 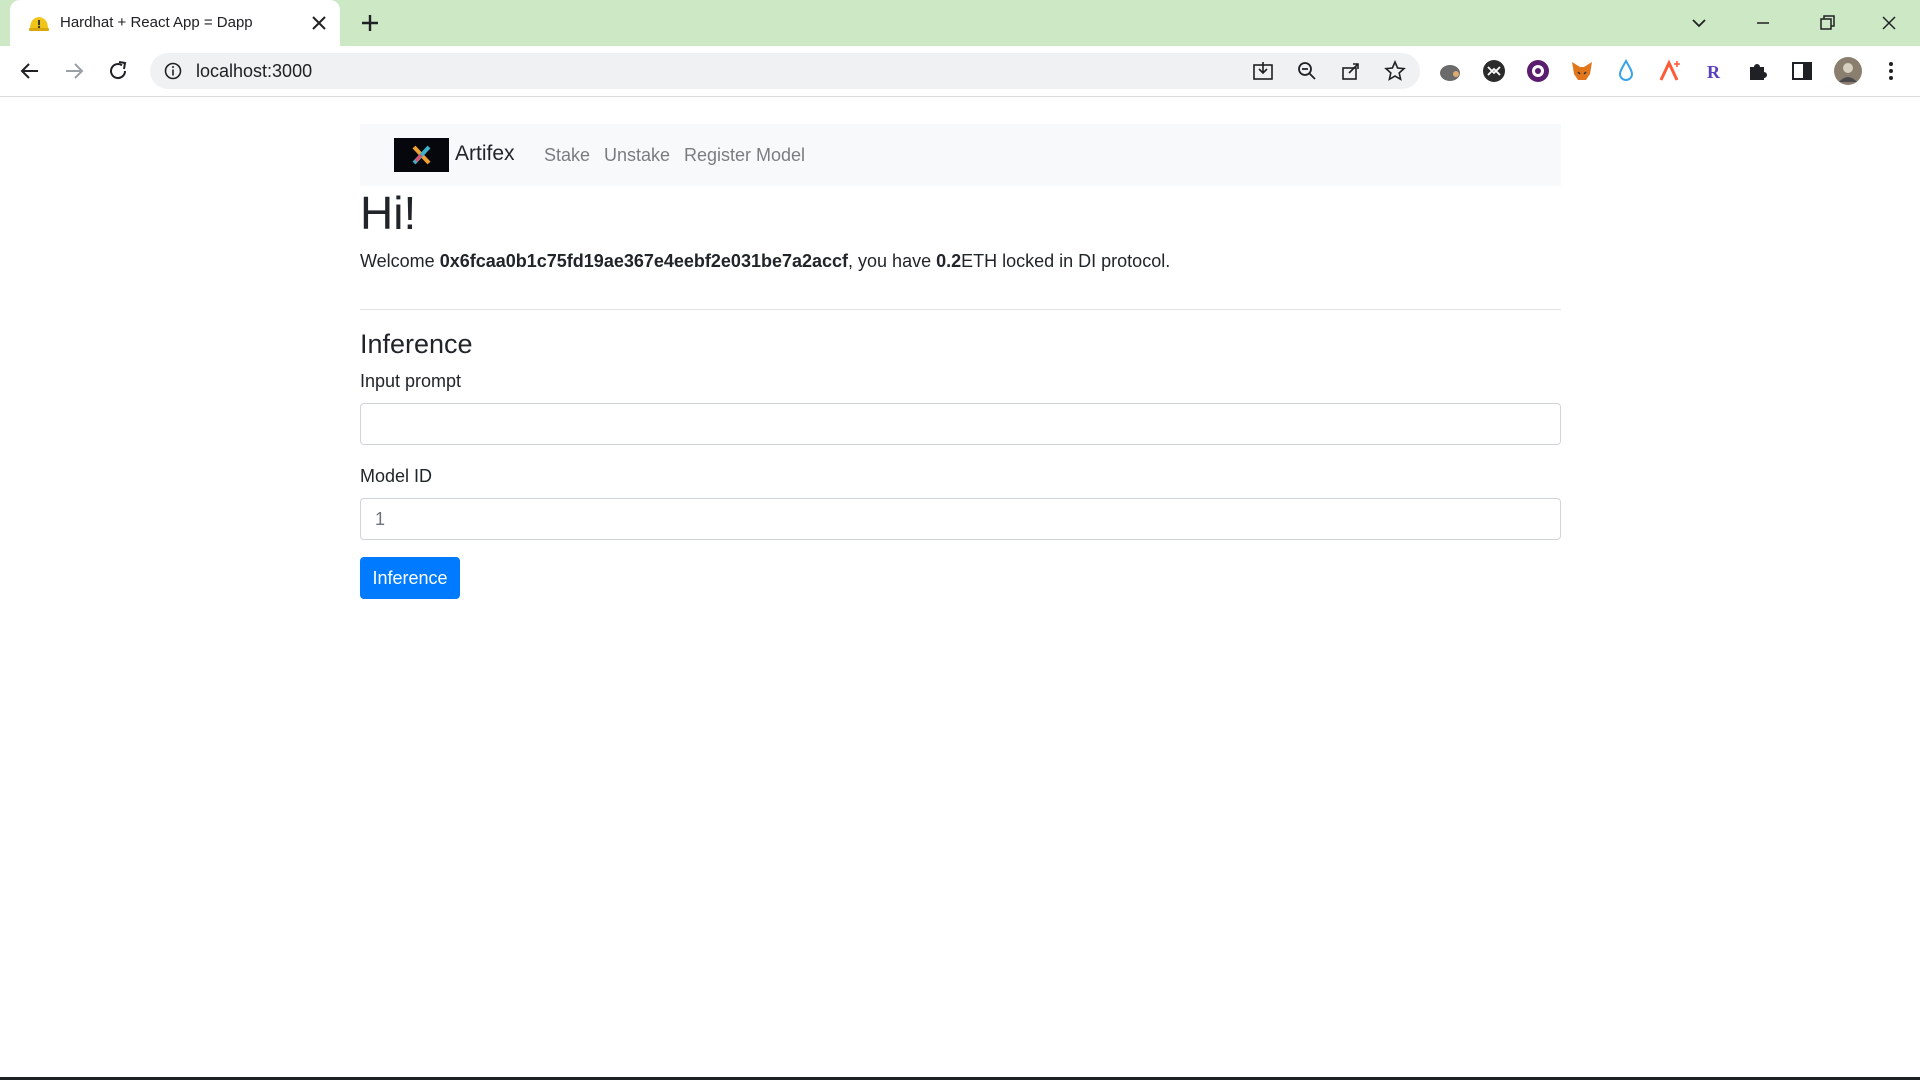 What do you see at coordinates (1889, 23) in the screenshot?
I see `close-window-icon` at bounding box center [1889, 23].